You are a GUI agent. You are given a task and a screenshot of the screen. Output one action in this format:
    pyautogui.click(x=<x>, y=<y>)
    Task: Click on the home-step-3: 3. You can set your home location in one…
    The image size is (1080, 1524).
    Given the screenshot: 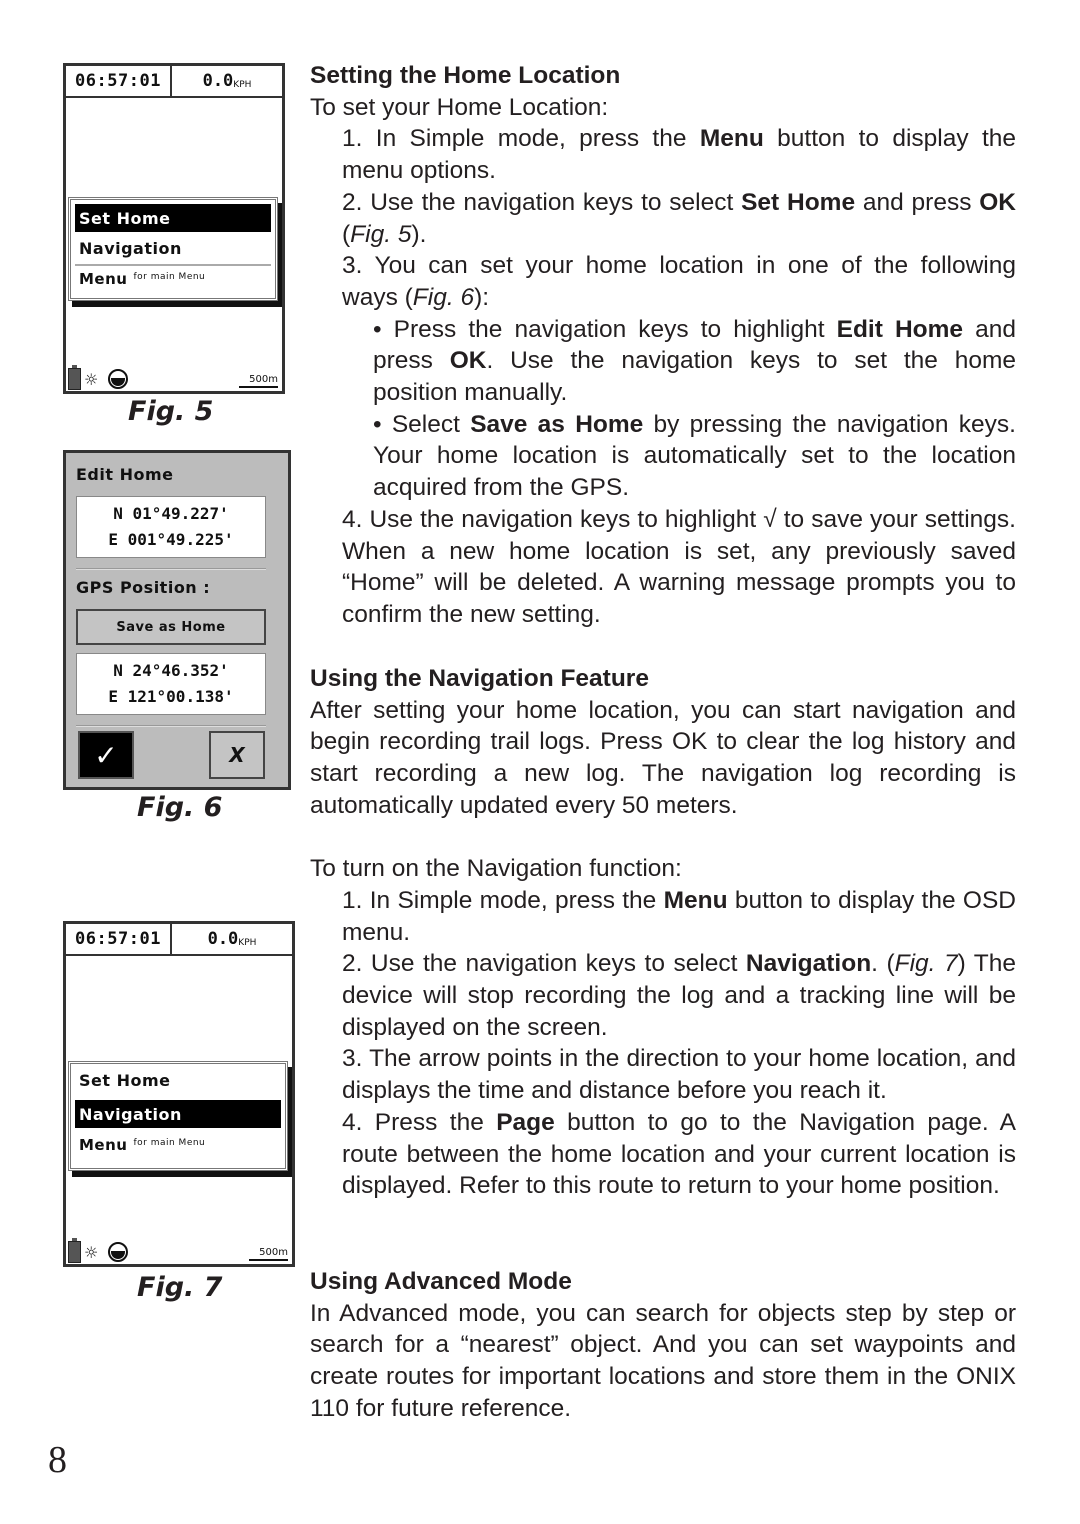 What is the action you would take?
    pyautogui.click(x=679, y=281)
    